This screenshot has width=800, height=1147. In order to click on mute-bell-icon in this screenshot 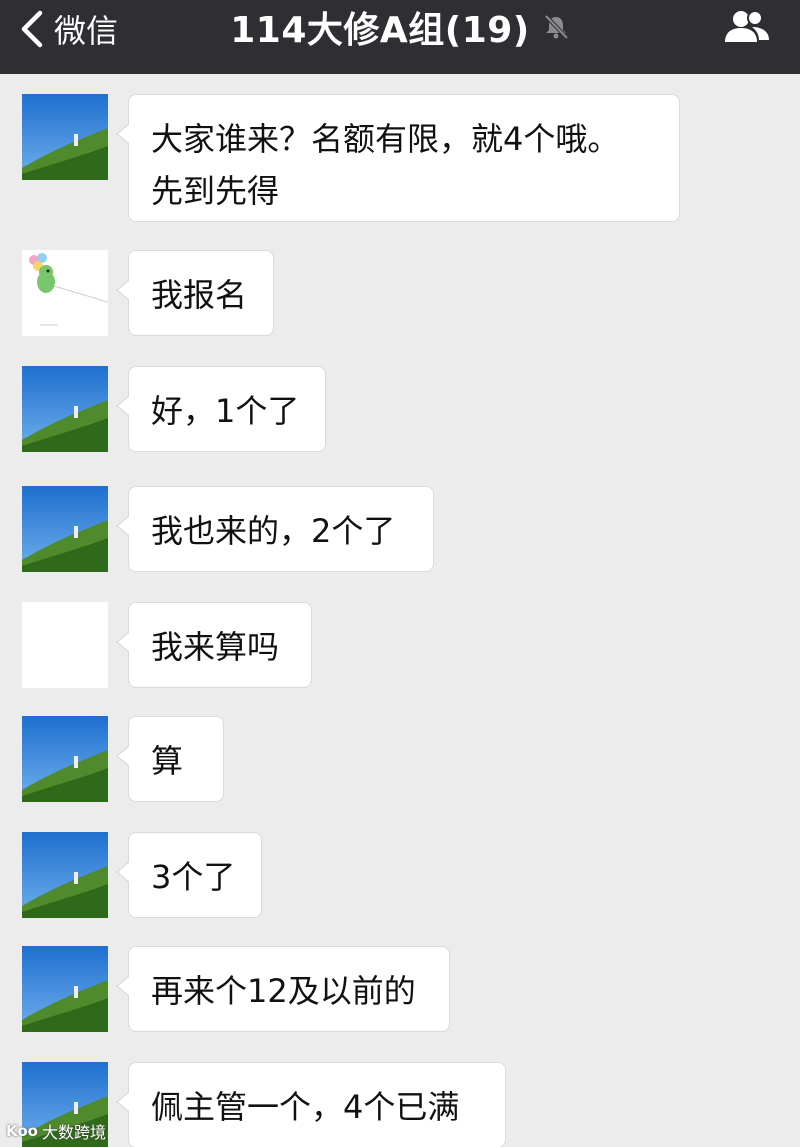, I will do `click(556, 27)`.